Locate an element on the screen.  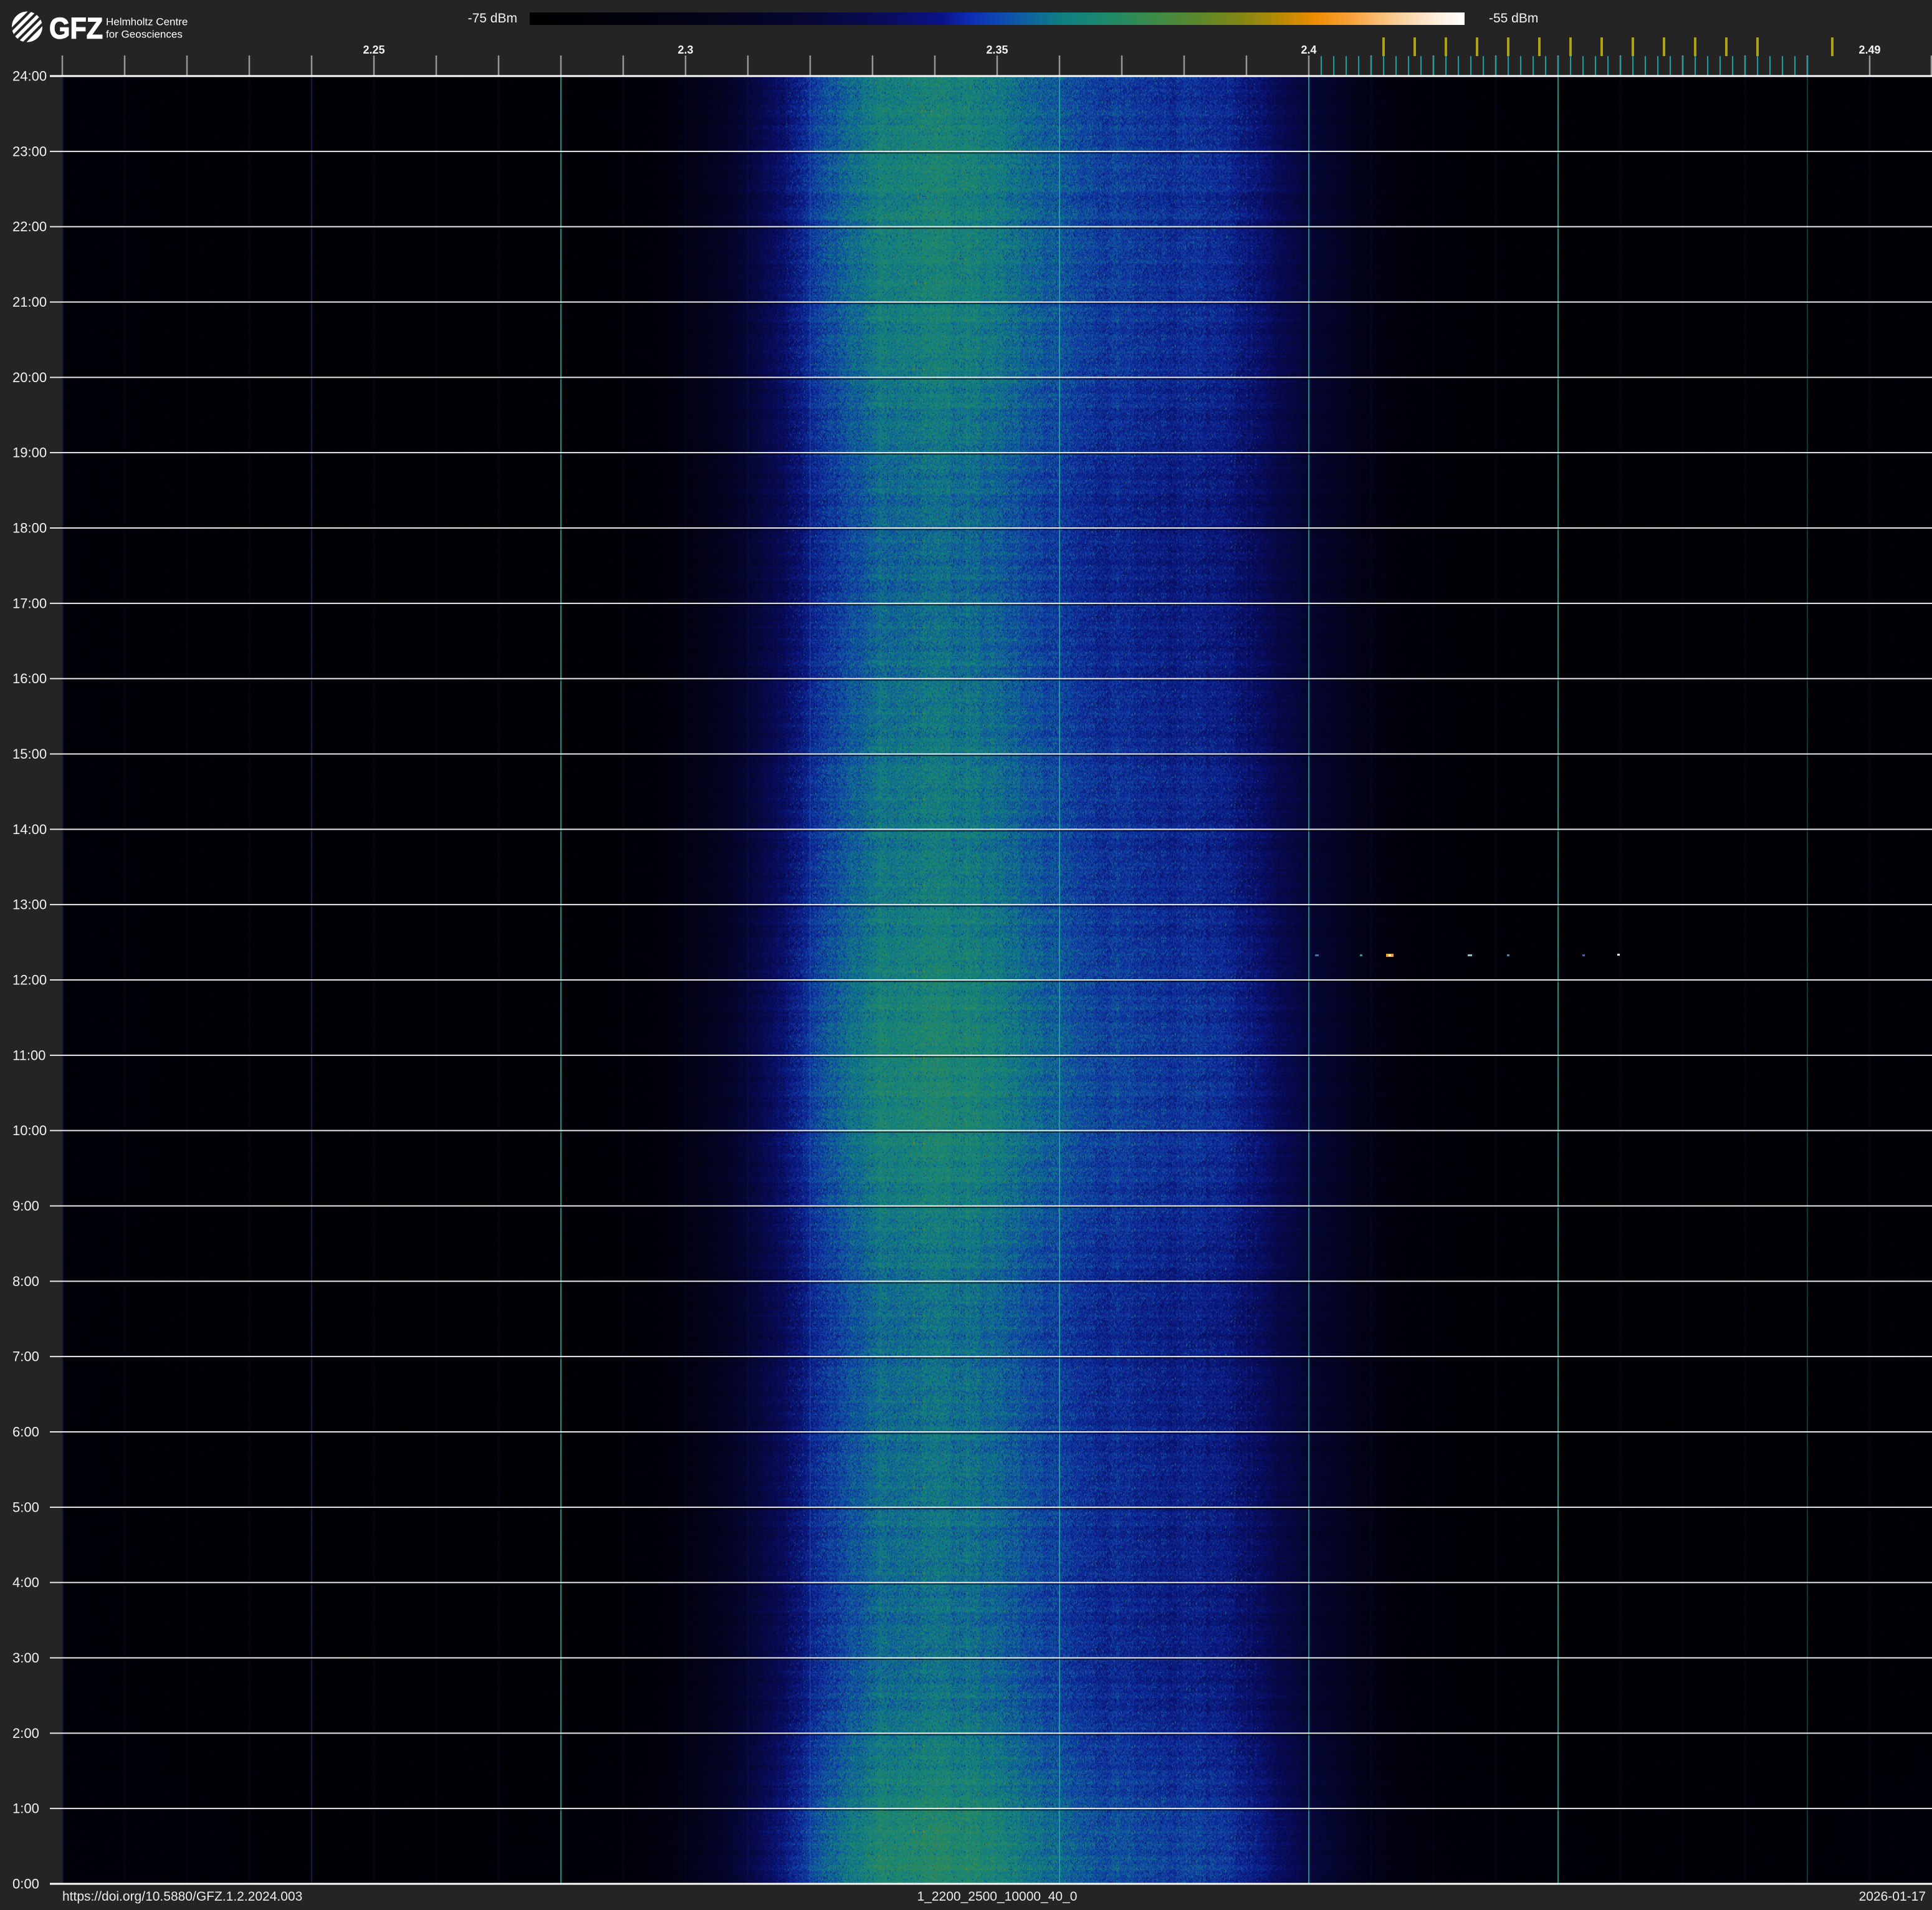
svg-text:https://doi.org/10.5880/GFZ.1.: https://doi.org/10.5880/GFZ.1.2.2024.003 is located at coordinates (182, 1896).